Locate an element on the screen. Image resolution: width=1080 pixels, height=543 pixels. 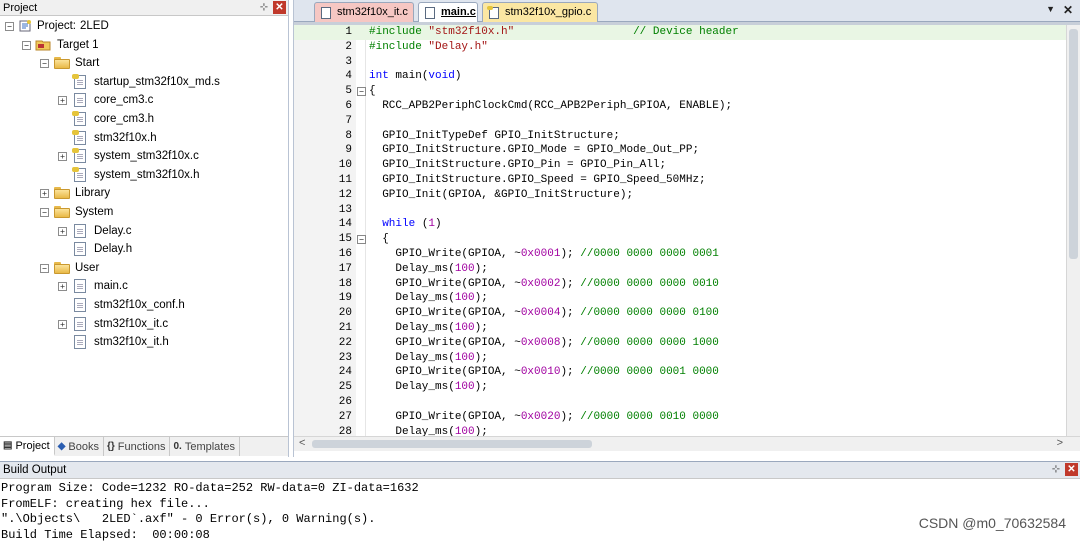
horizontal-scrollbar: < > is located at coordinates (687, 443).